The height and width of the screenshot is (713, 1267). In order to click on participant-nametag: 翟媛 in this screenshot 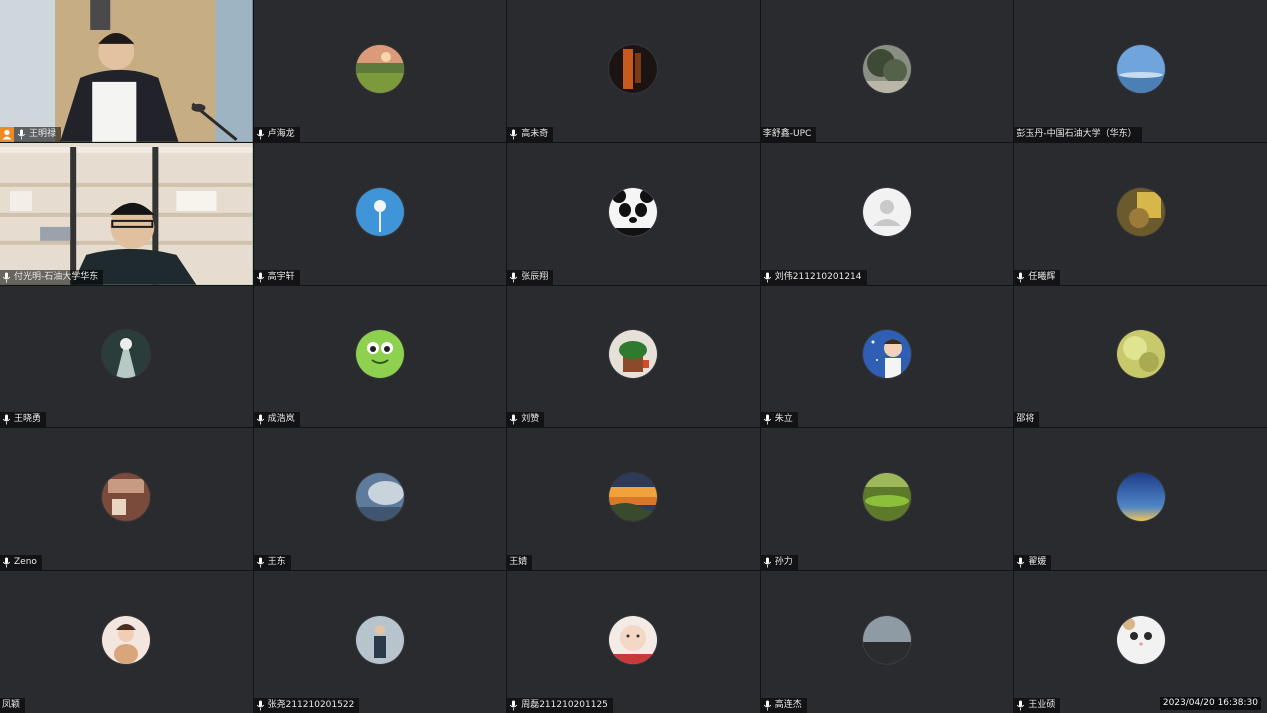, I will do `click(1033, 563)`.